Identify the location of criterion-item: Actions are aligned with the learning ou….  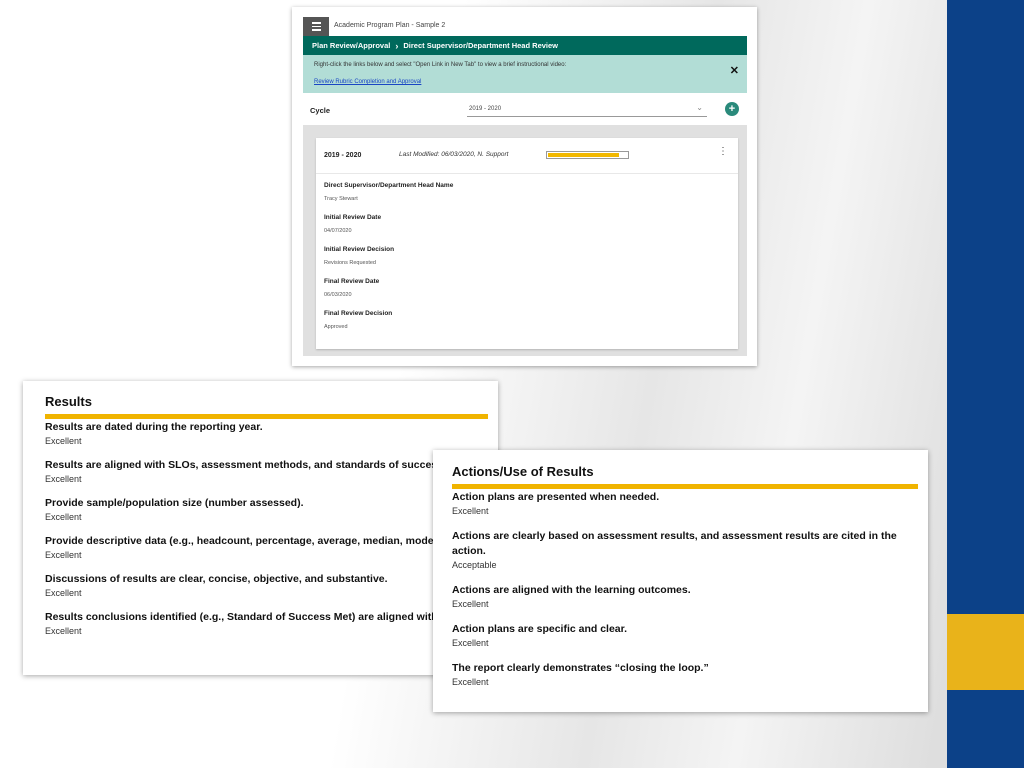
(683, 596).